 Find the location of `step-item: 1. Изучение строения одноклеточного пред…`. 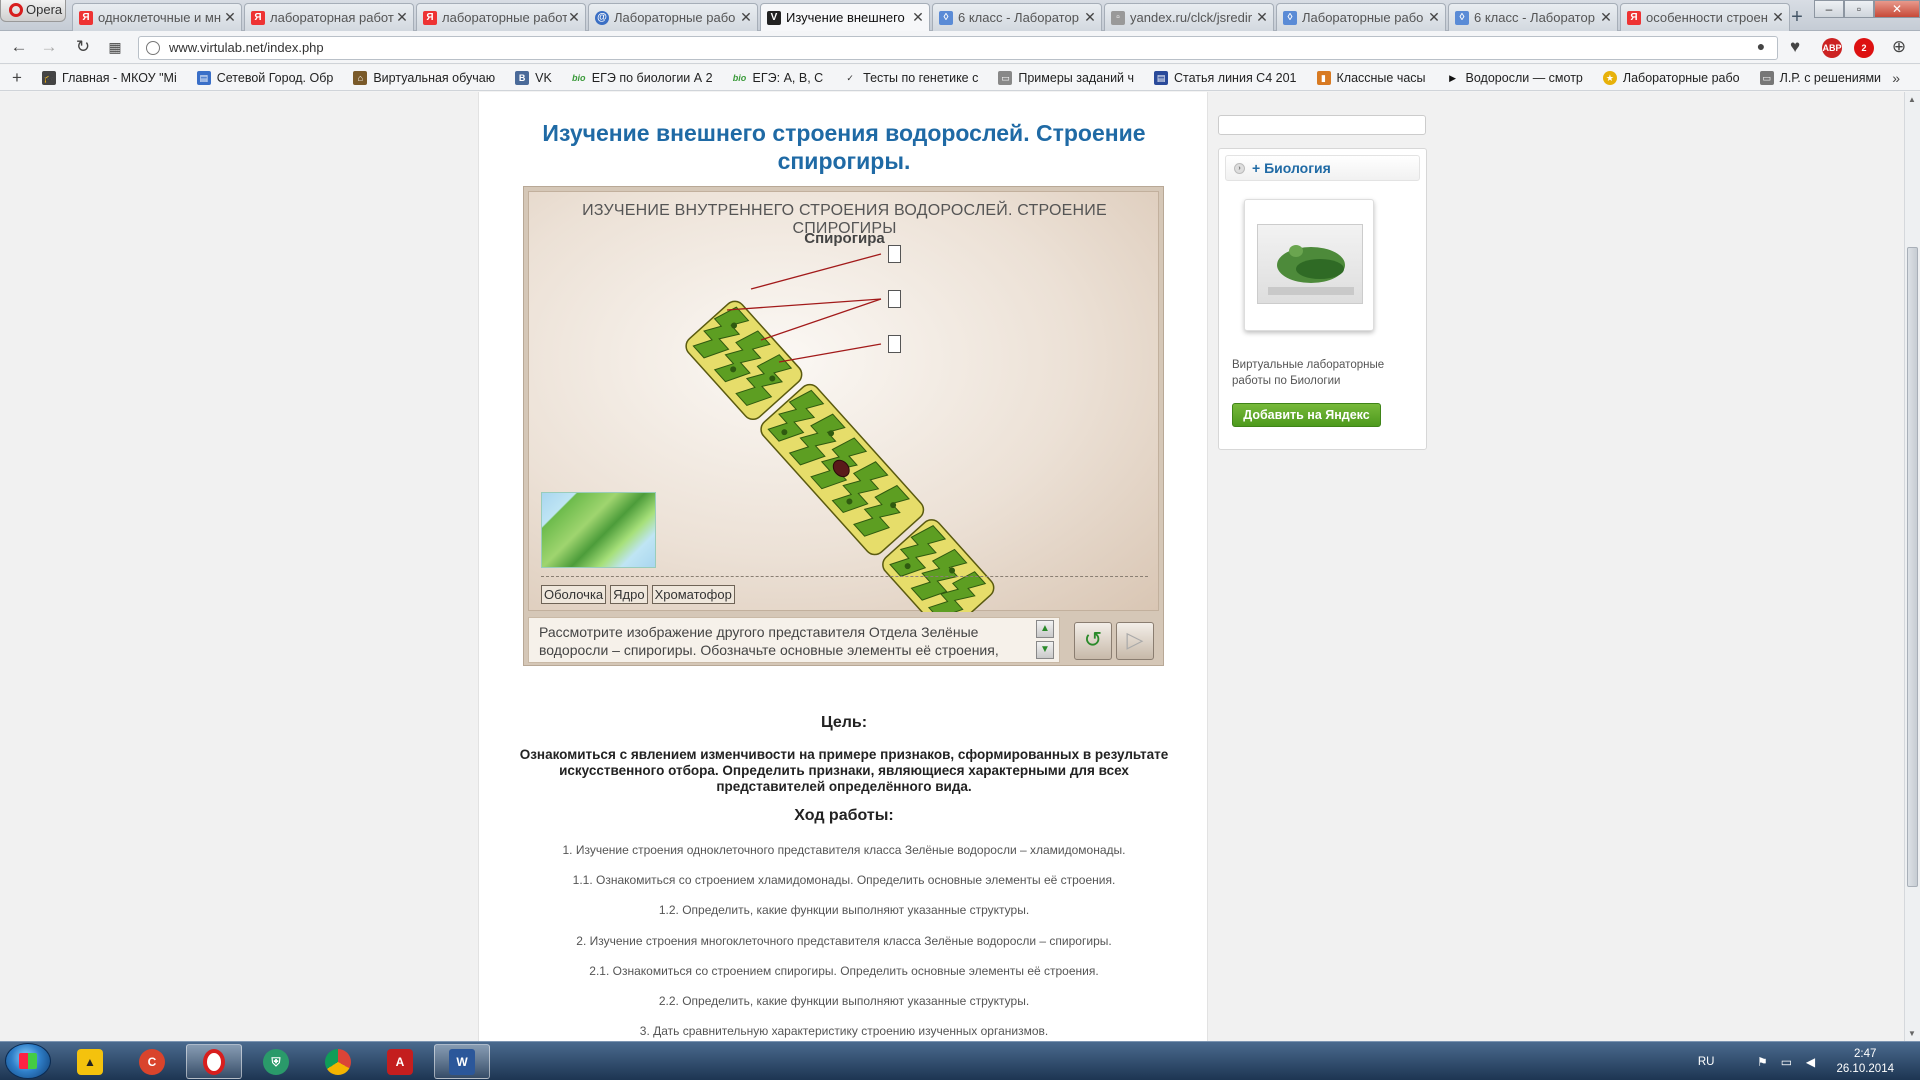

step-item: 1. Изучение строения одноклеточного пред… is located at coordinates (844, 850).